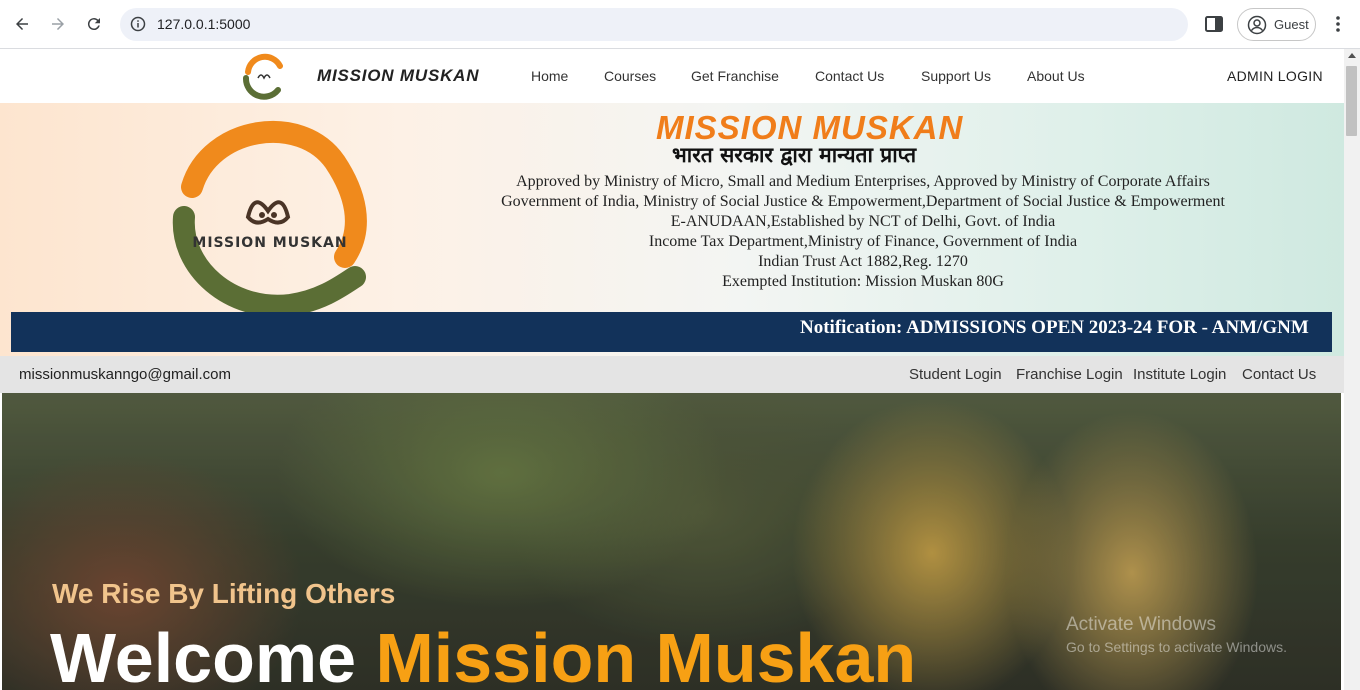  I want to click on admin-login-link: ADMIN LOGIN, so click(1275, 76).